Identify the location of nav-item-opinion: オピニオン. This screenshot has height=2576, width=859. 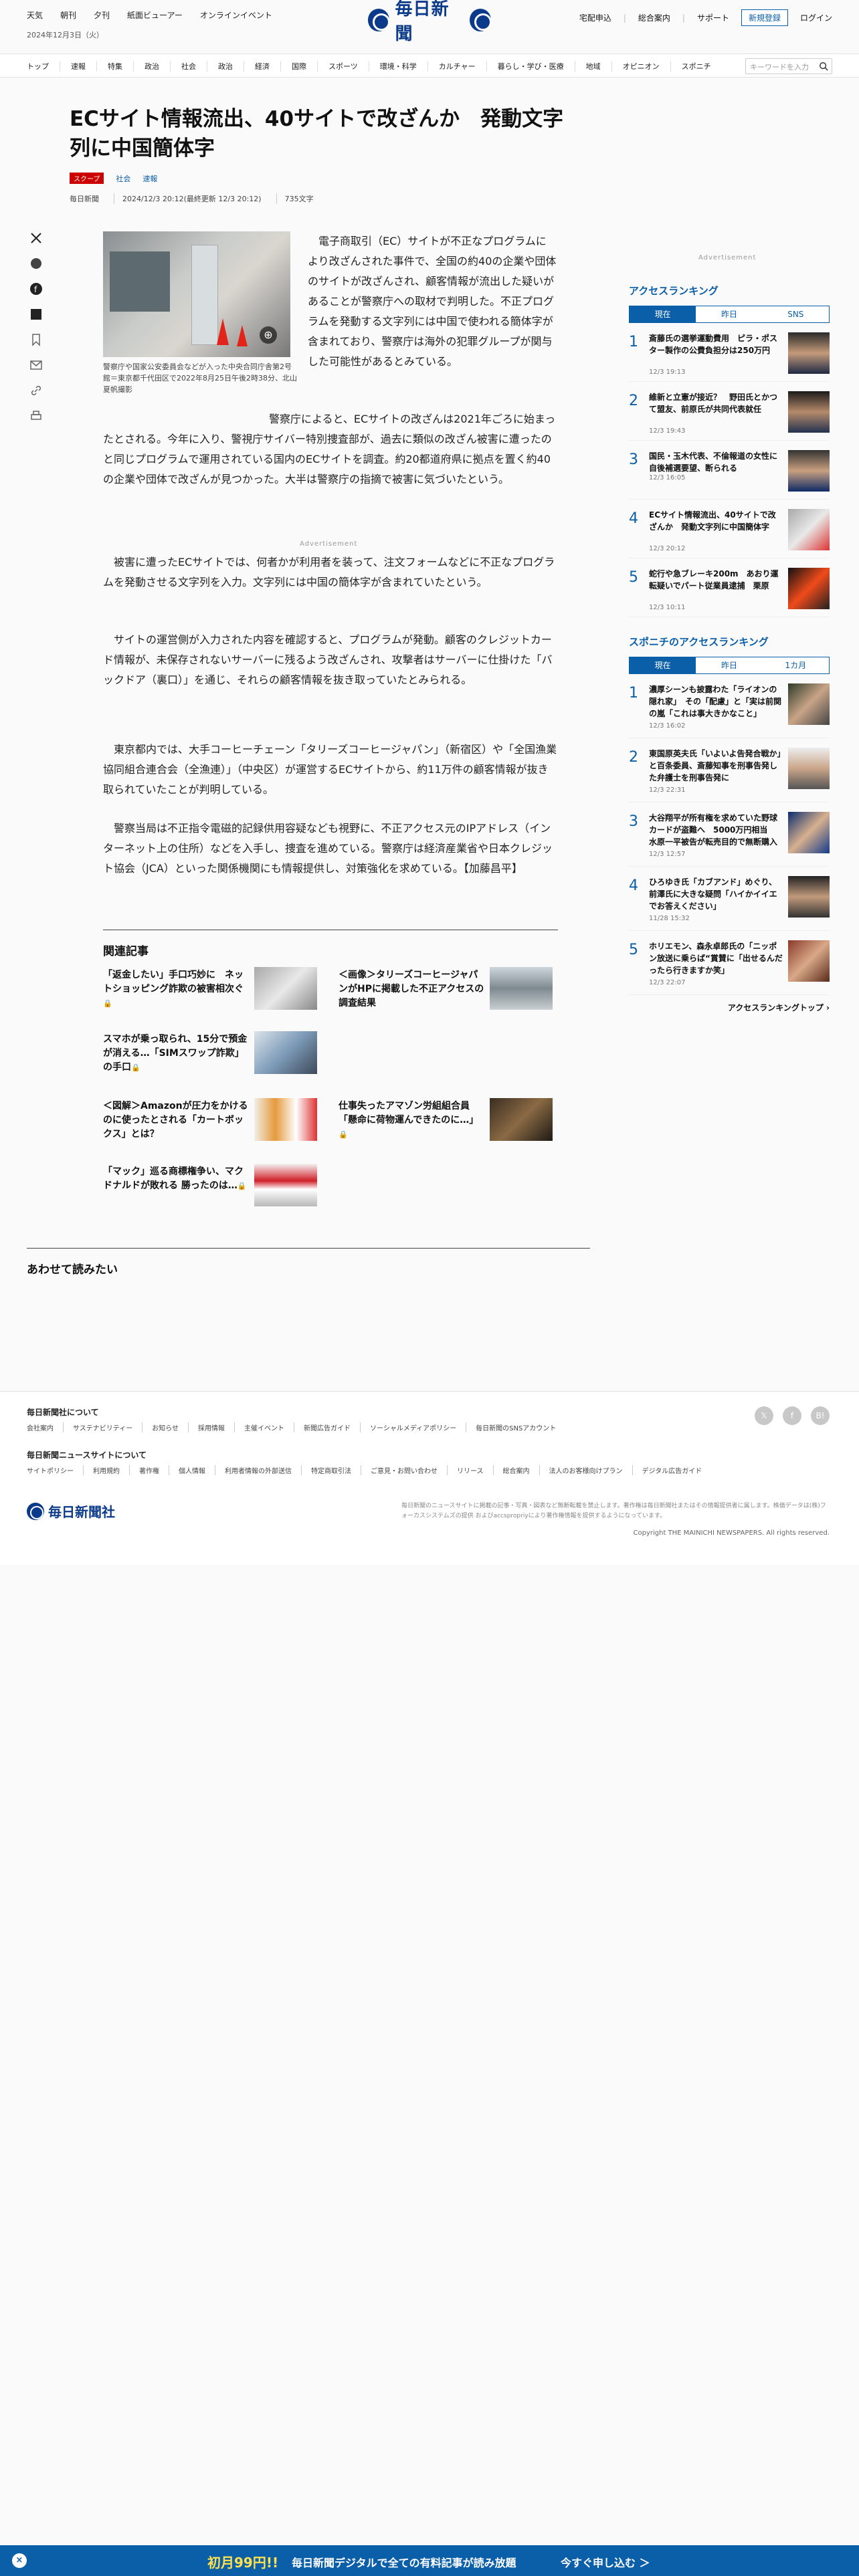
(641, 66).